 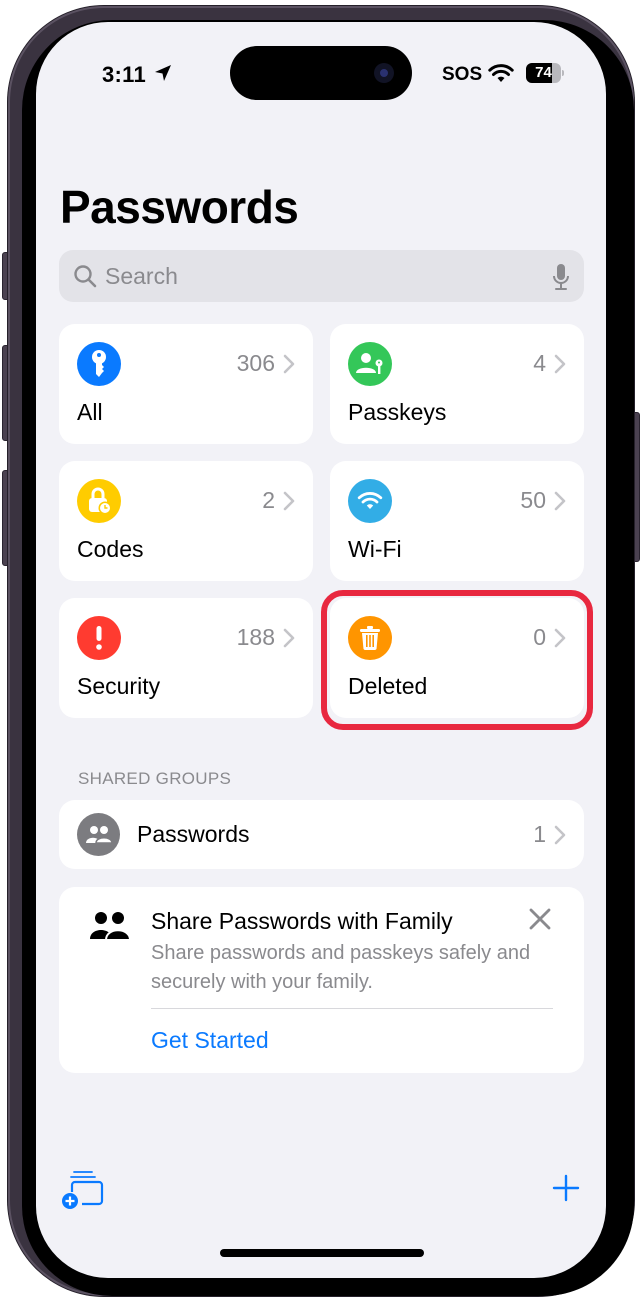 What do you see at coordinates (315, 276) in the screenshot?
I see `search-input` at bounding box center [315, 276].